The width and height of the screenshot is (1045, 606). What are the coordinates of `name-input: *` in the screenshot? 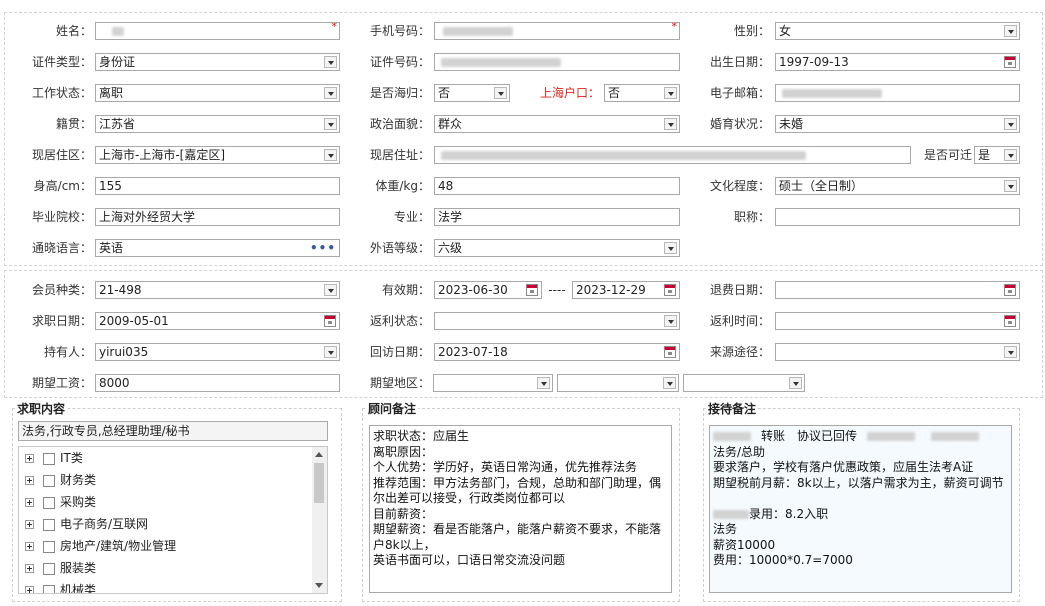 It's located at (217, 31).